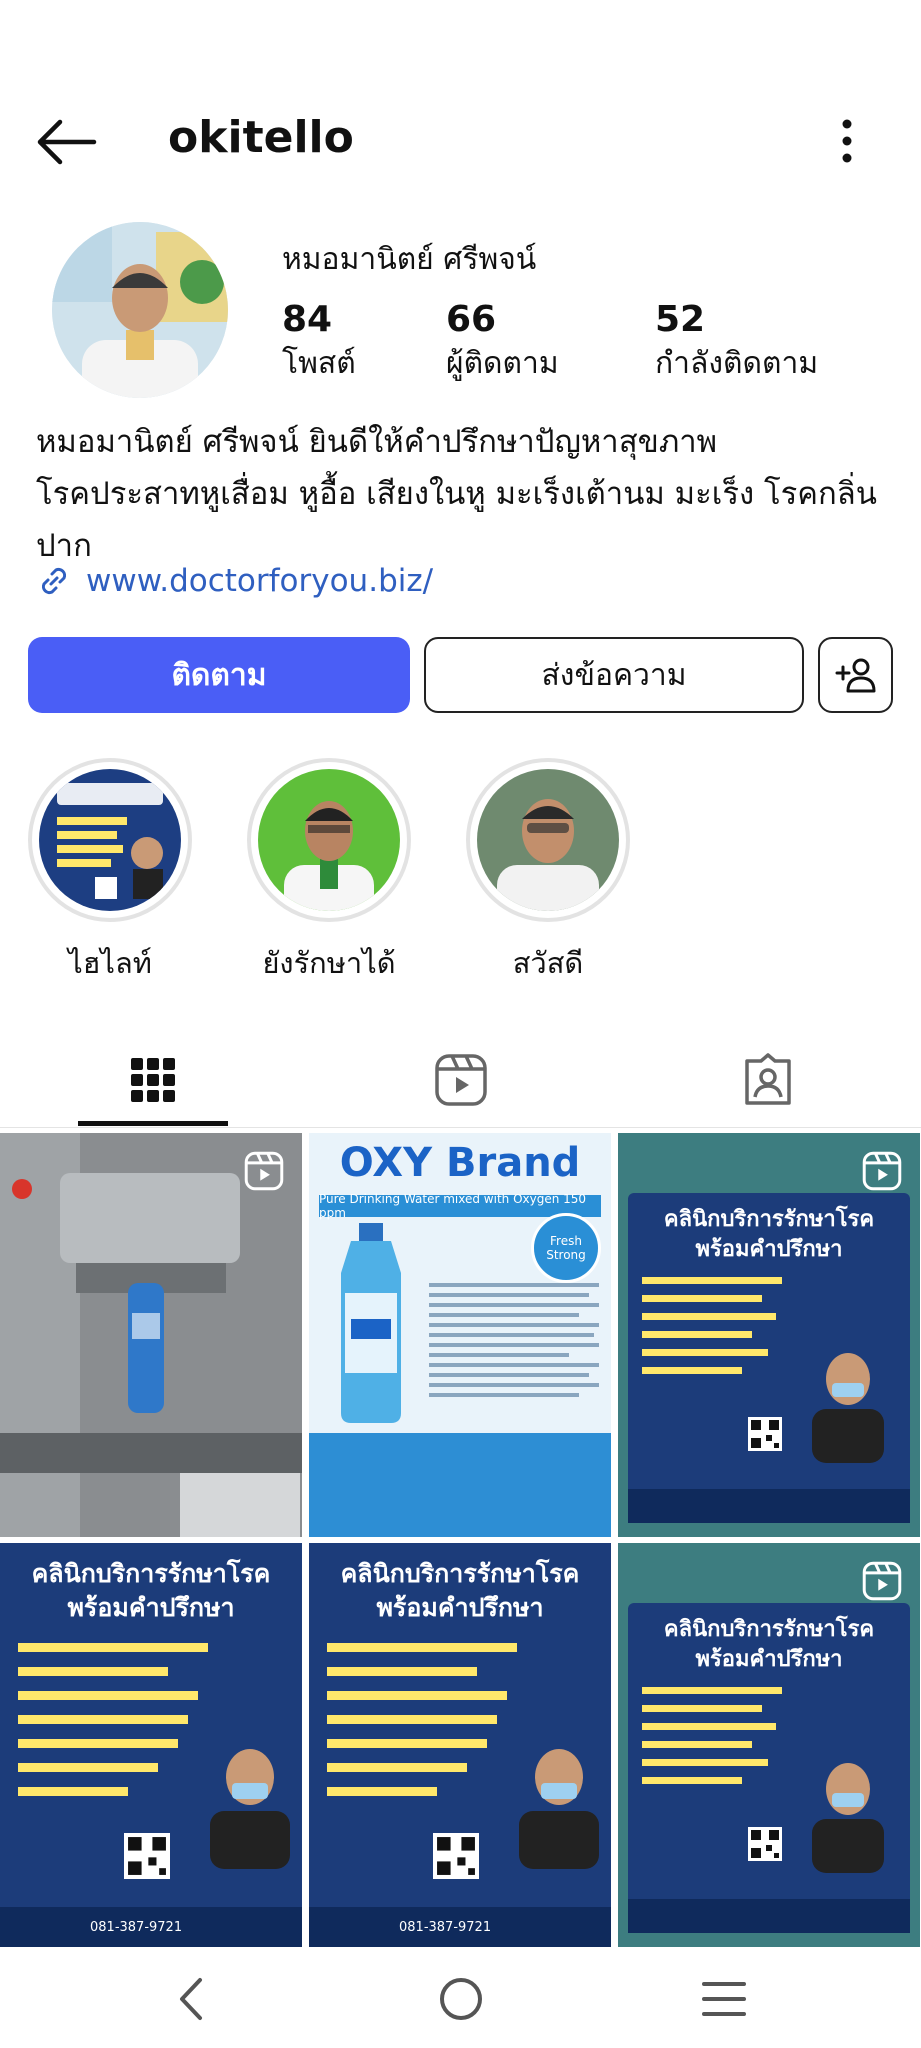 Image resolution: width=921 pixels, height=2048 pixels. Describe the element at coordinates (566, 1255) in the screenshot. I see `oxy-badge-line: Strong` at that location.